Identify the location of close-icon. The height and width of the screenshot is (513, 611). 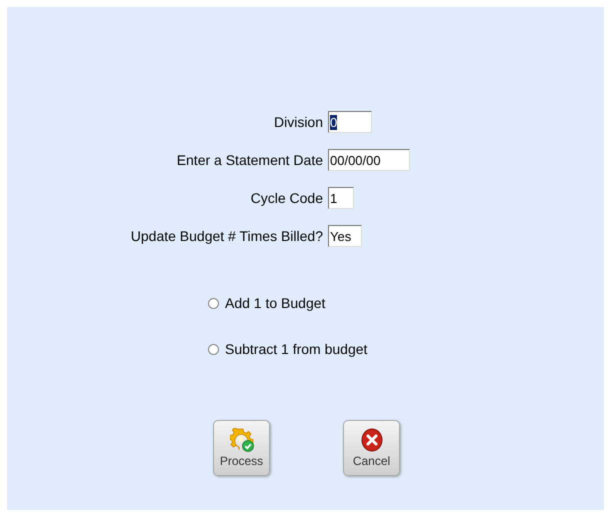
(372, 440).